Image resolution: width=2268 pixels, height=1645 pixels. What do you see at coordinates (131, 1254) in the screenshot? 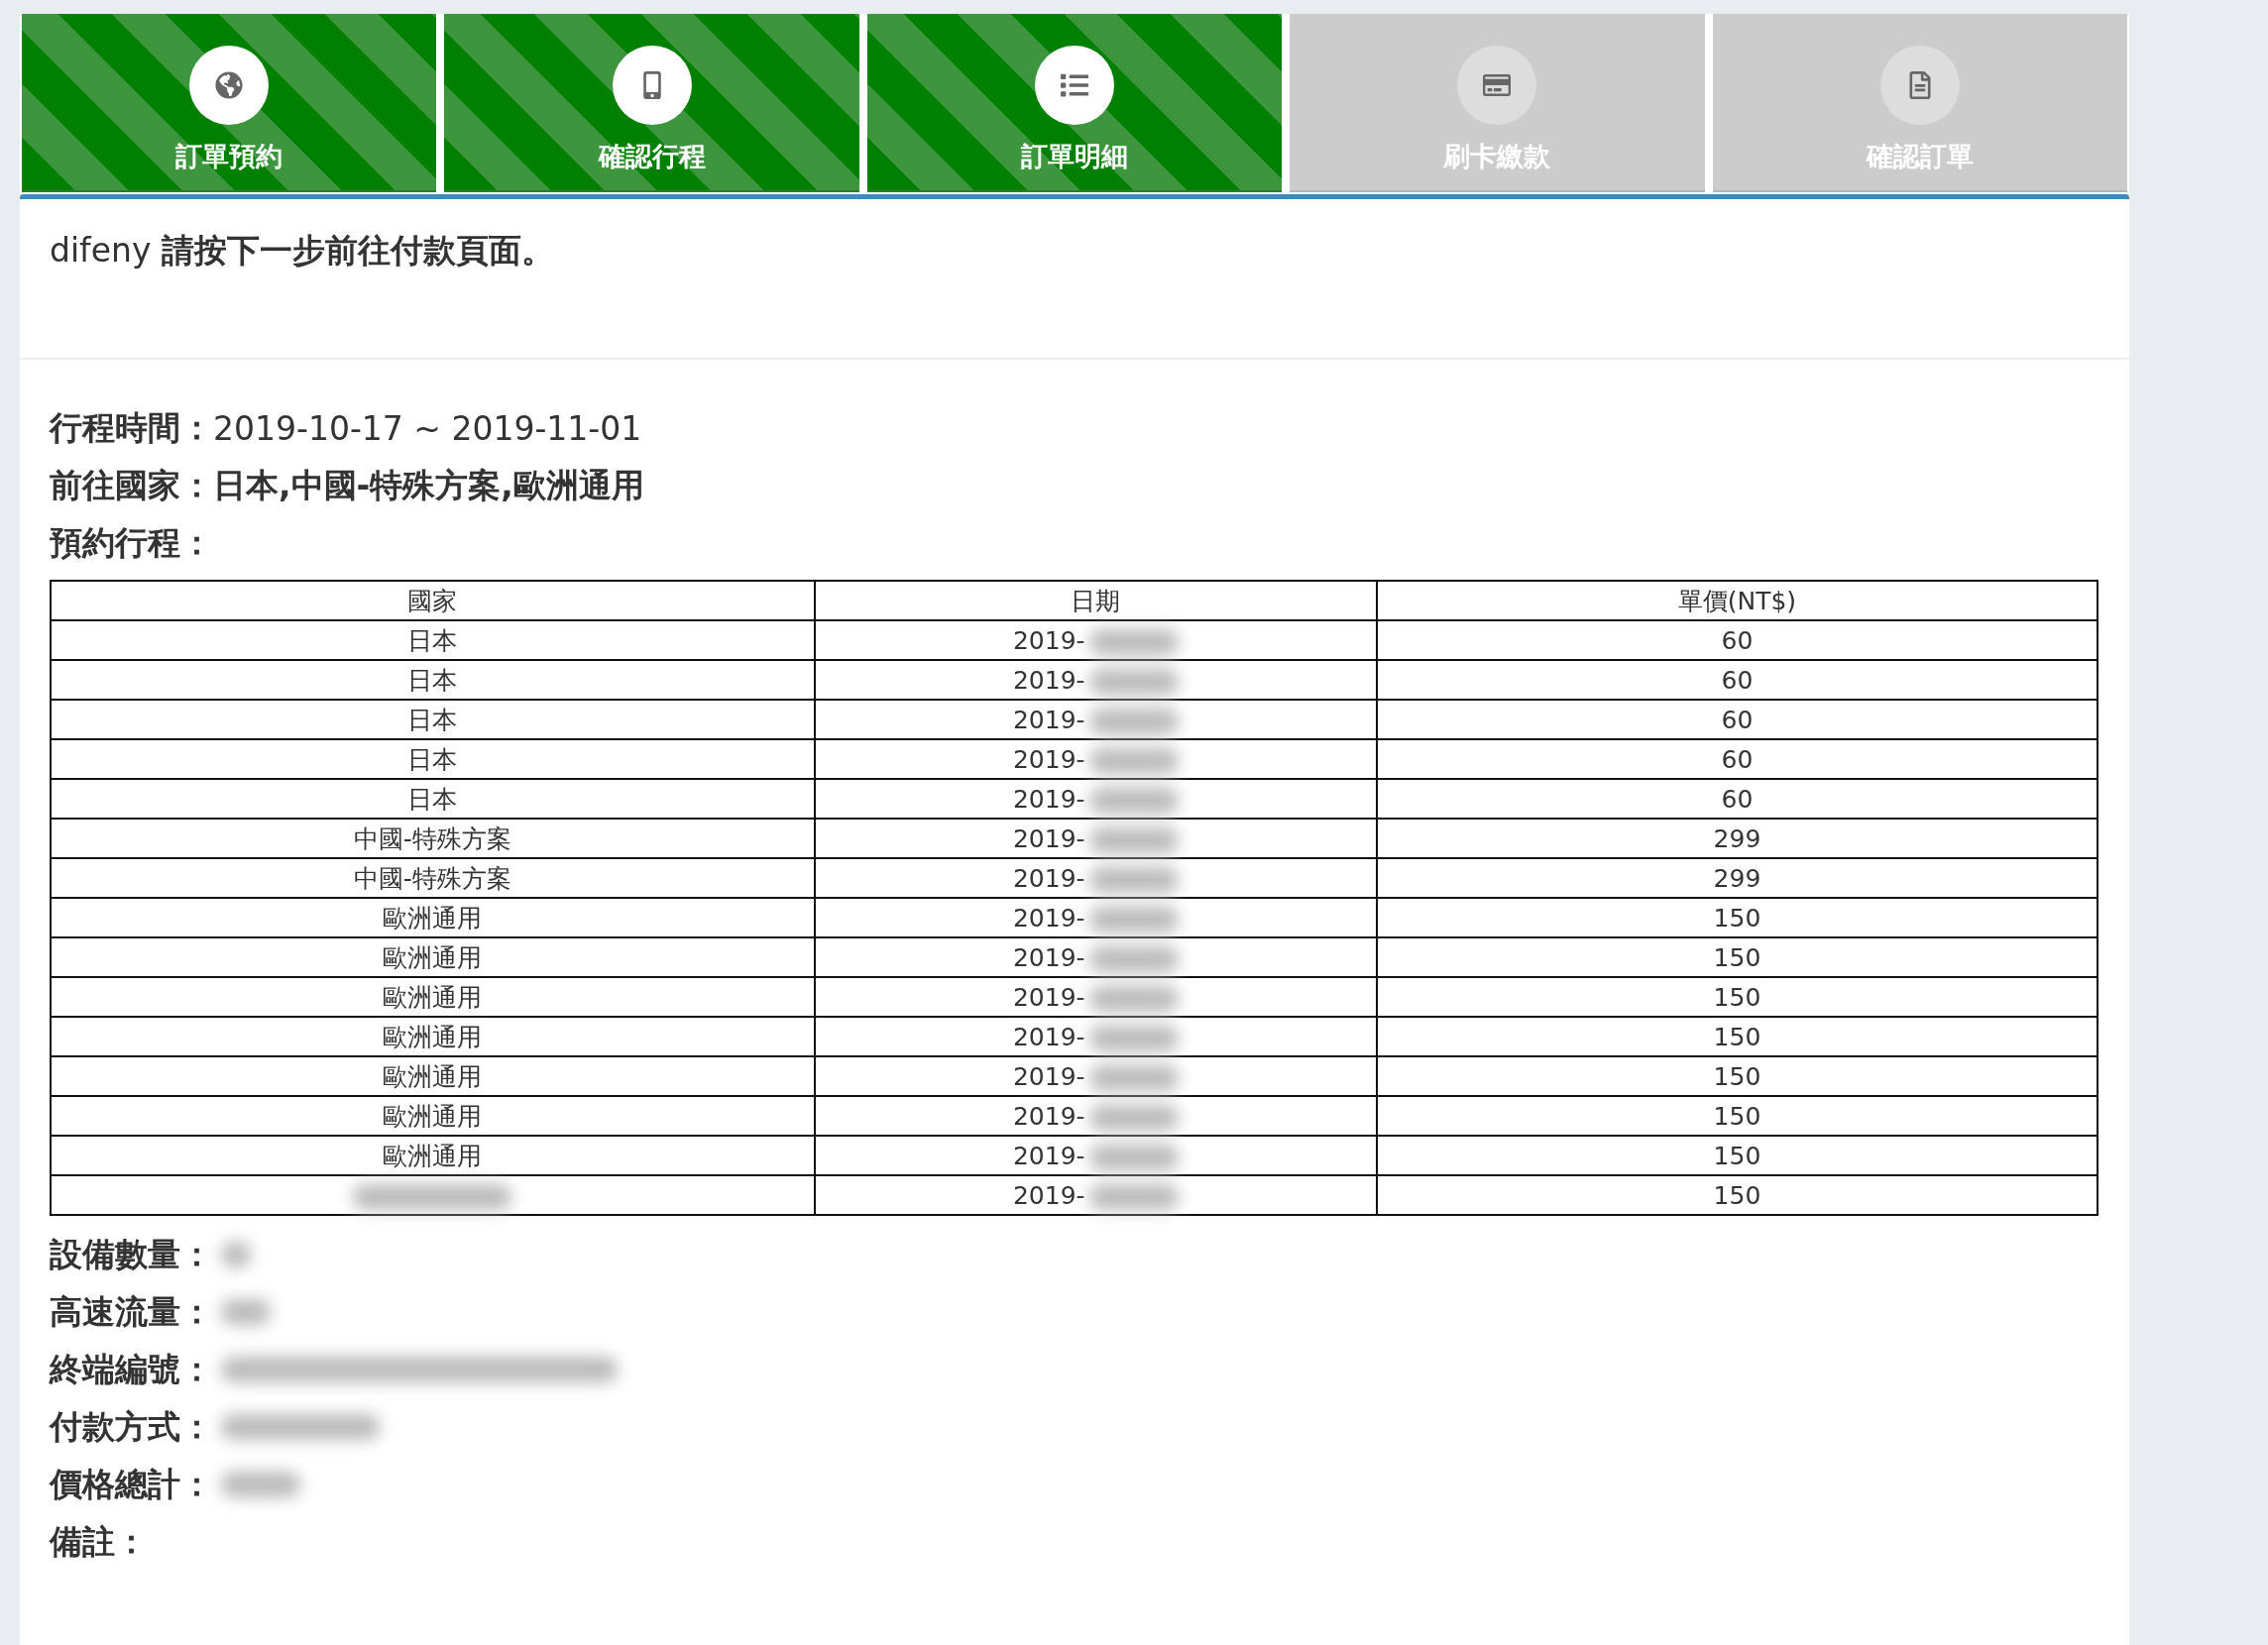
I see `field-label: 設備數量：` at bounding box center [131, 1254].